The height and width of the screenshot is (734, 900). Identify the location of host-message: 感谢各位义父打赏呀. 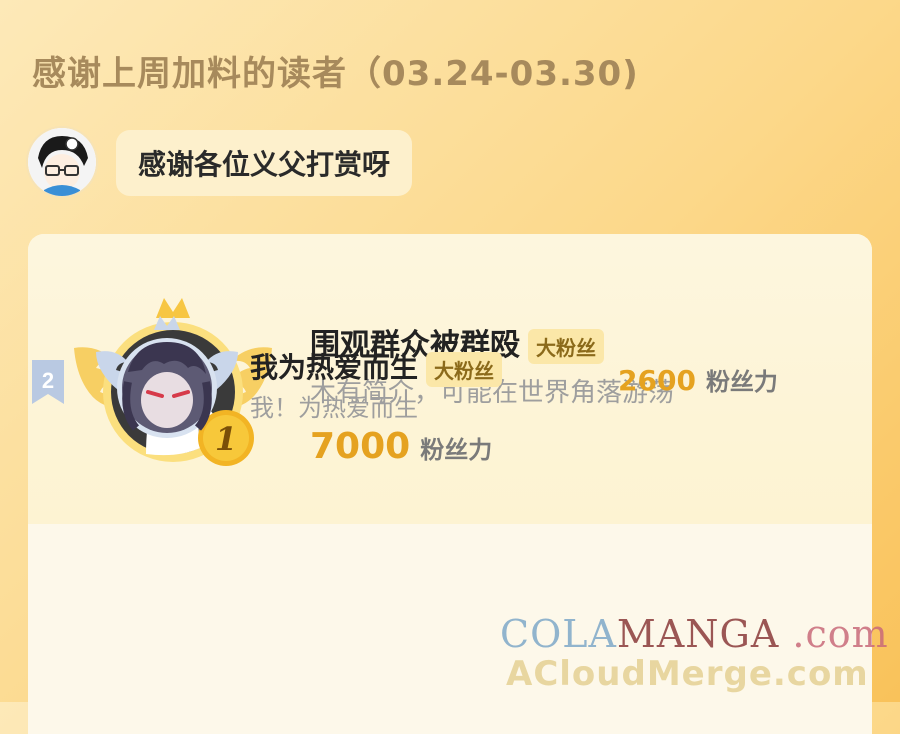
(264, 164).